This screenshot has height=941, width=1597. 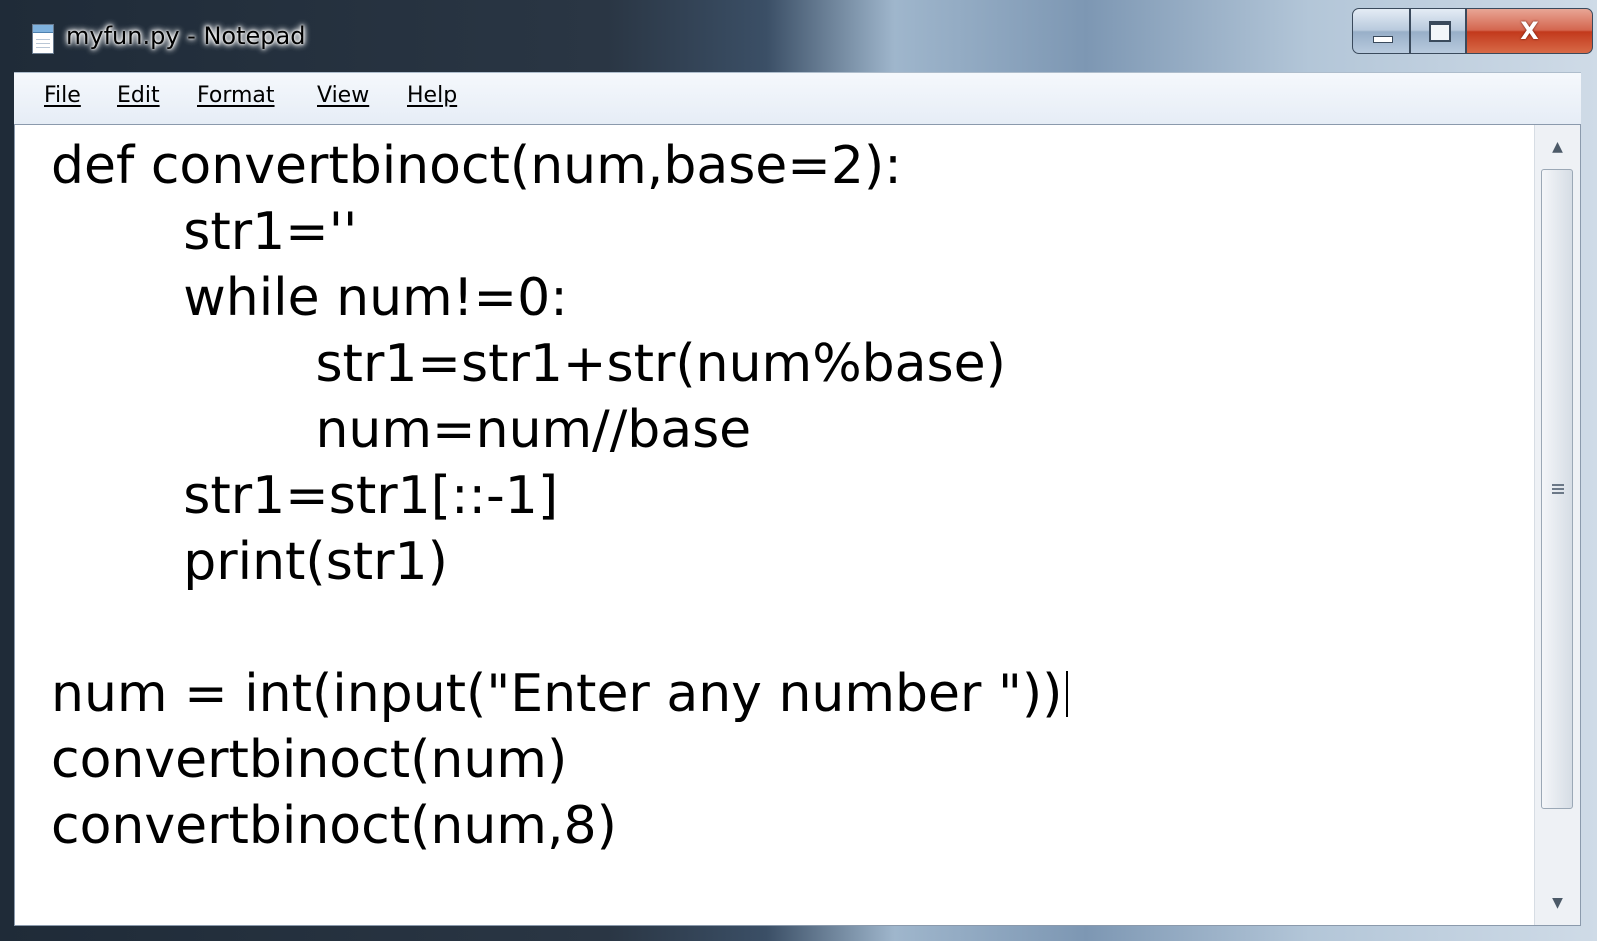 I want to click on text-caret, so click(x=1067, y=694).